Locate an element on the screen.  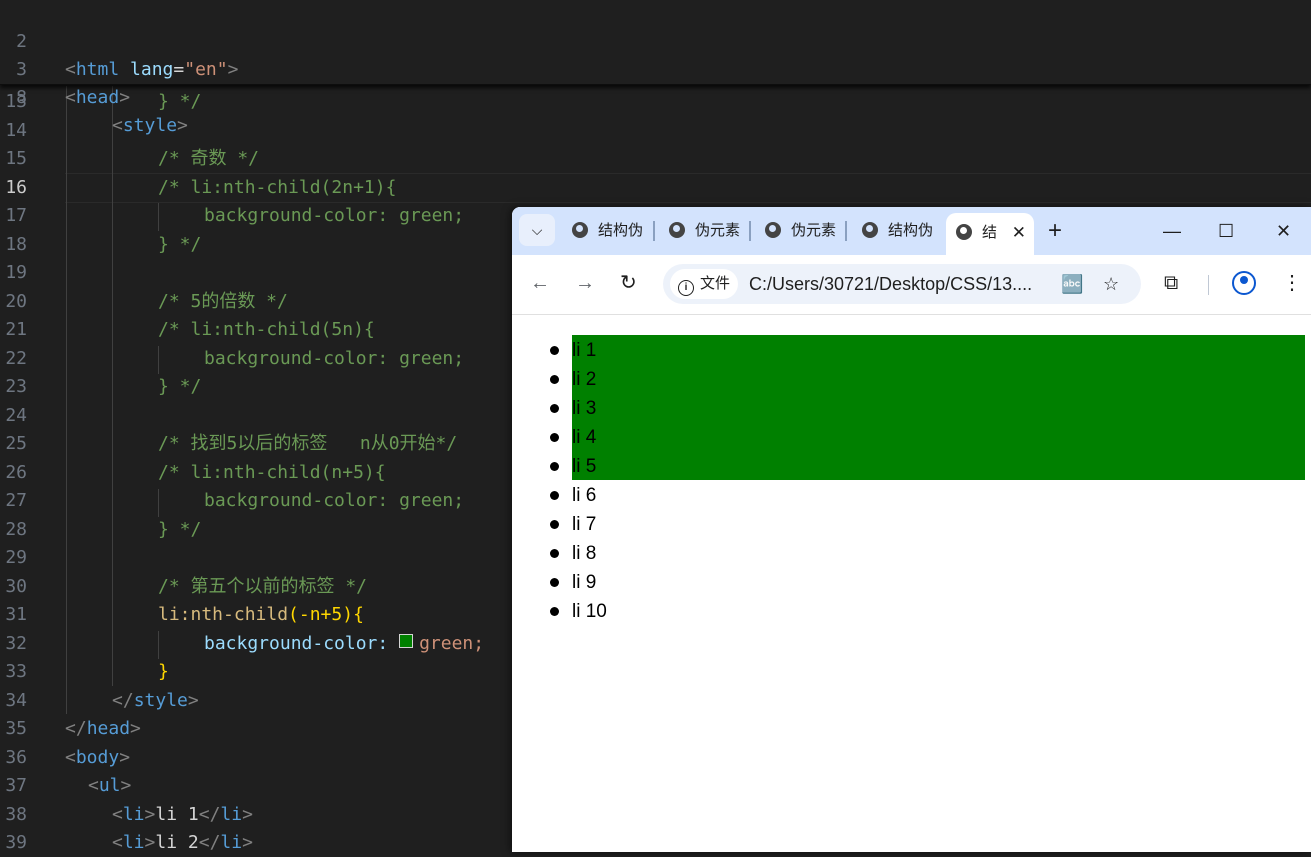
list-item: li 8 is located at coordinates (911, 552).